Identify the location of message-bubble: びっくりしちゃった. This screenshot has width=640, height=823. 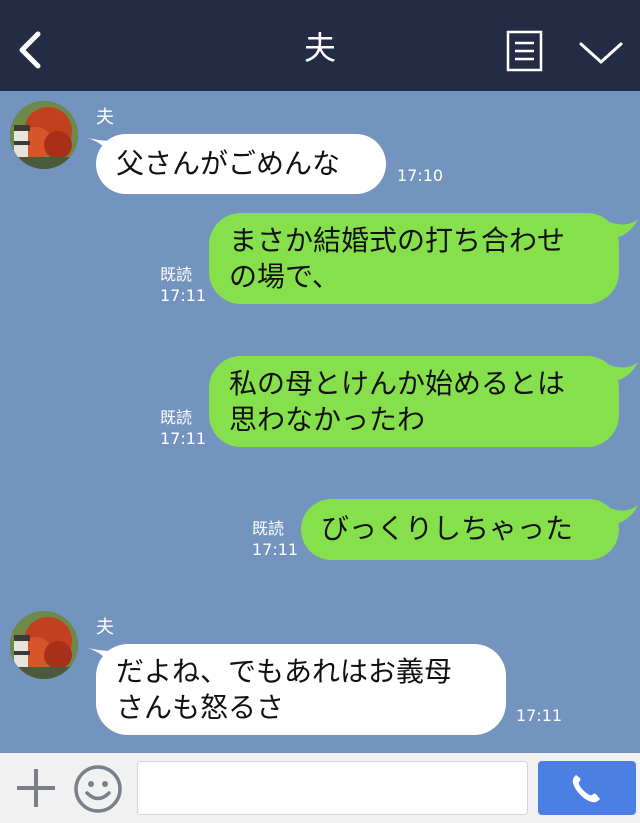
(460, 529).